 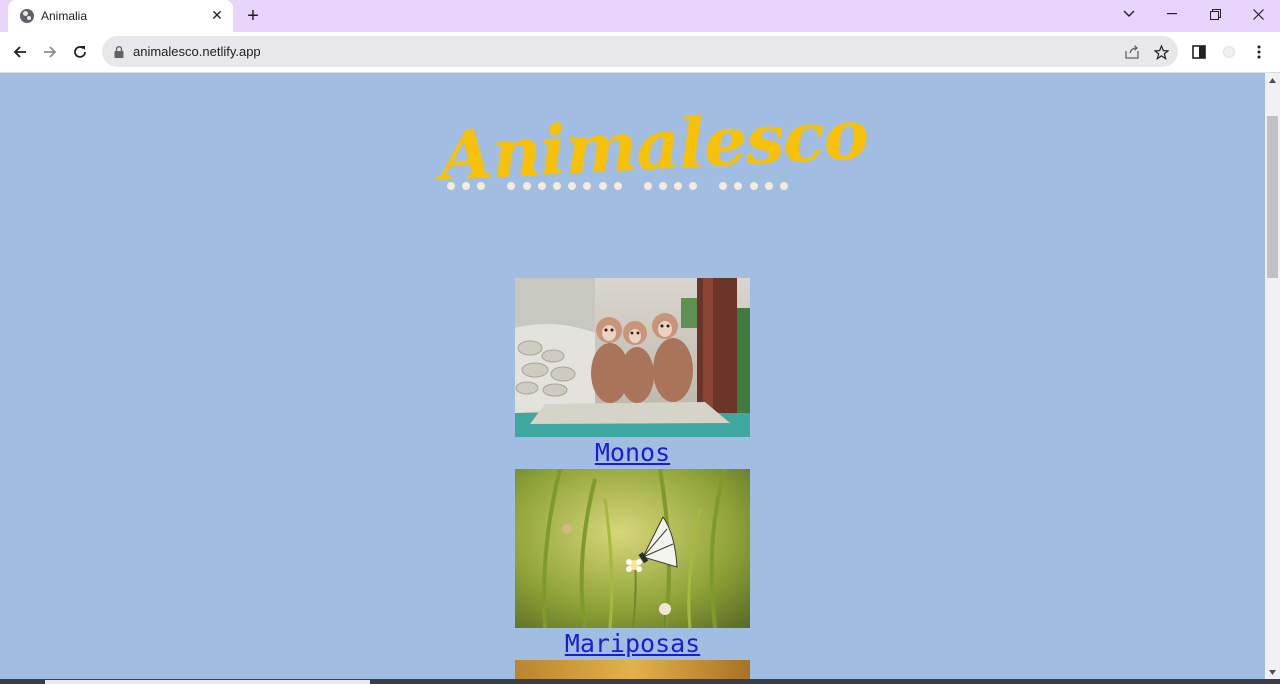 What do you see at coordinates (217, 15) in the screenshot?
I see `close-tab-icon: ✕` at bounding box center [217, 15].